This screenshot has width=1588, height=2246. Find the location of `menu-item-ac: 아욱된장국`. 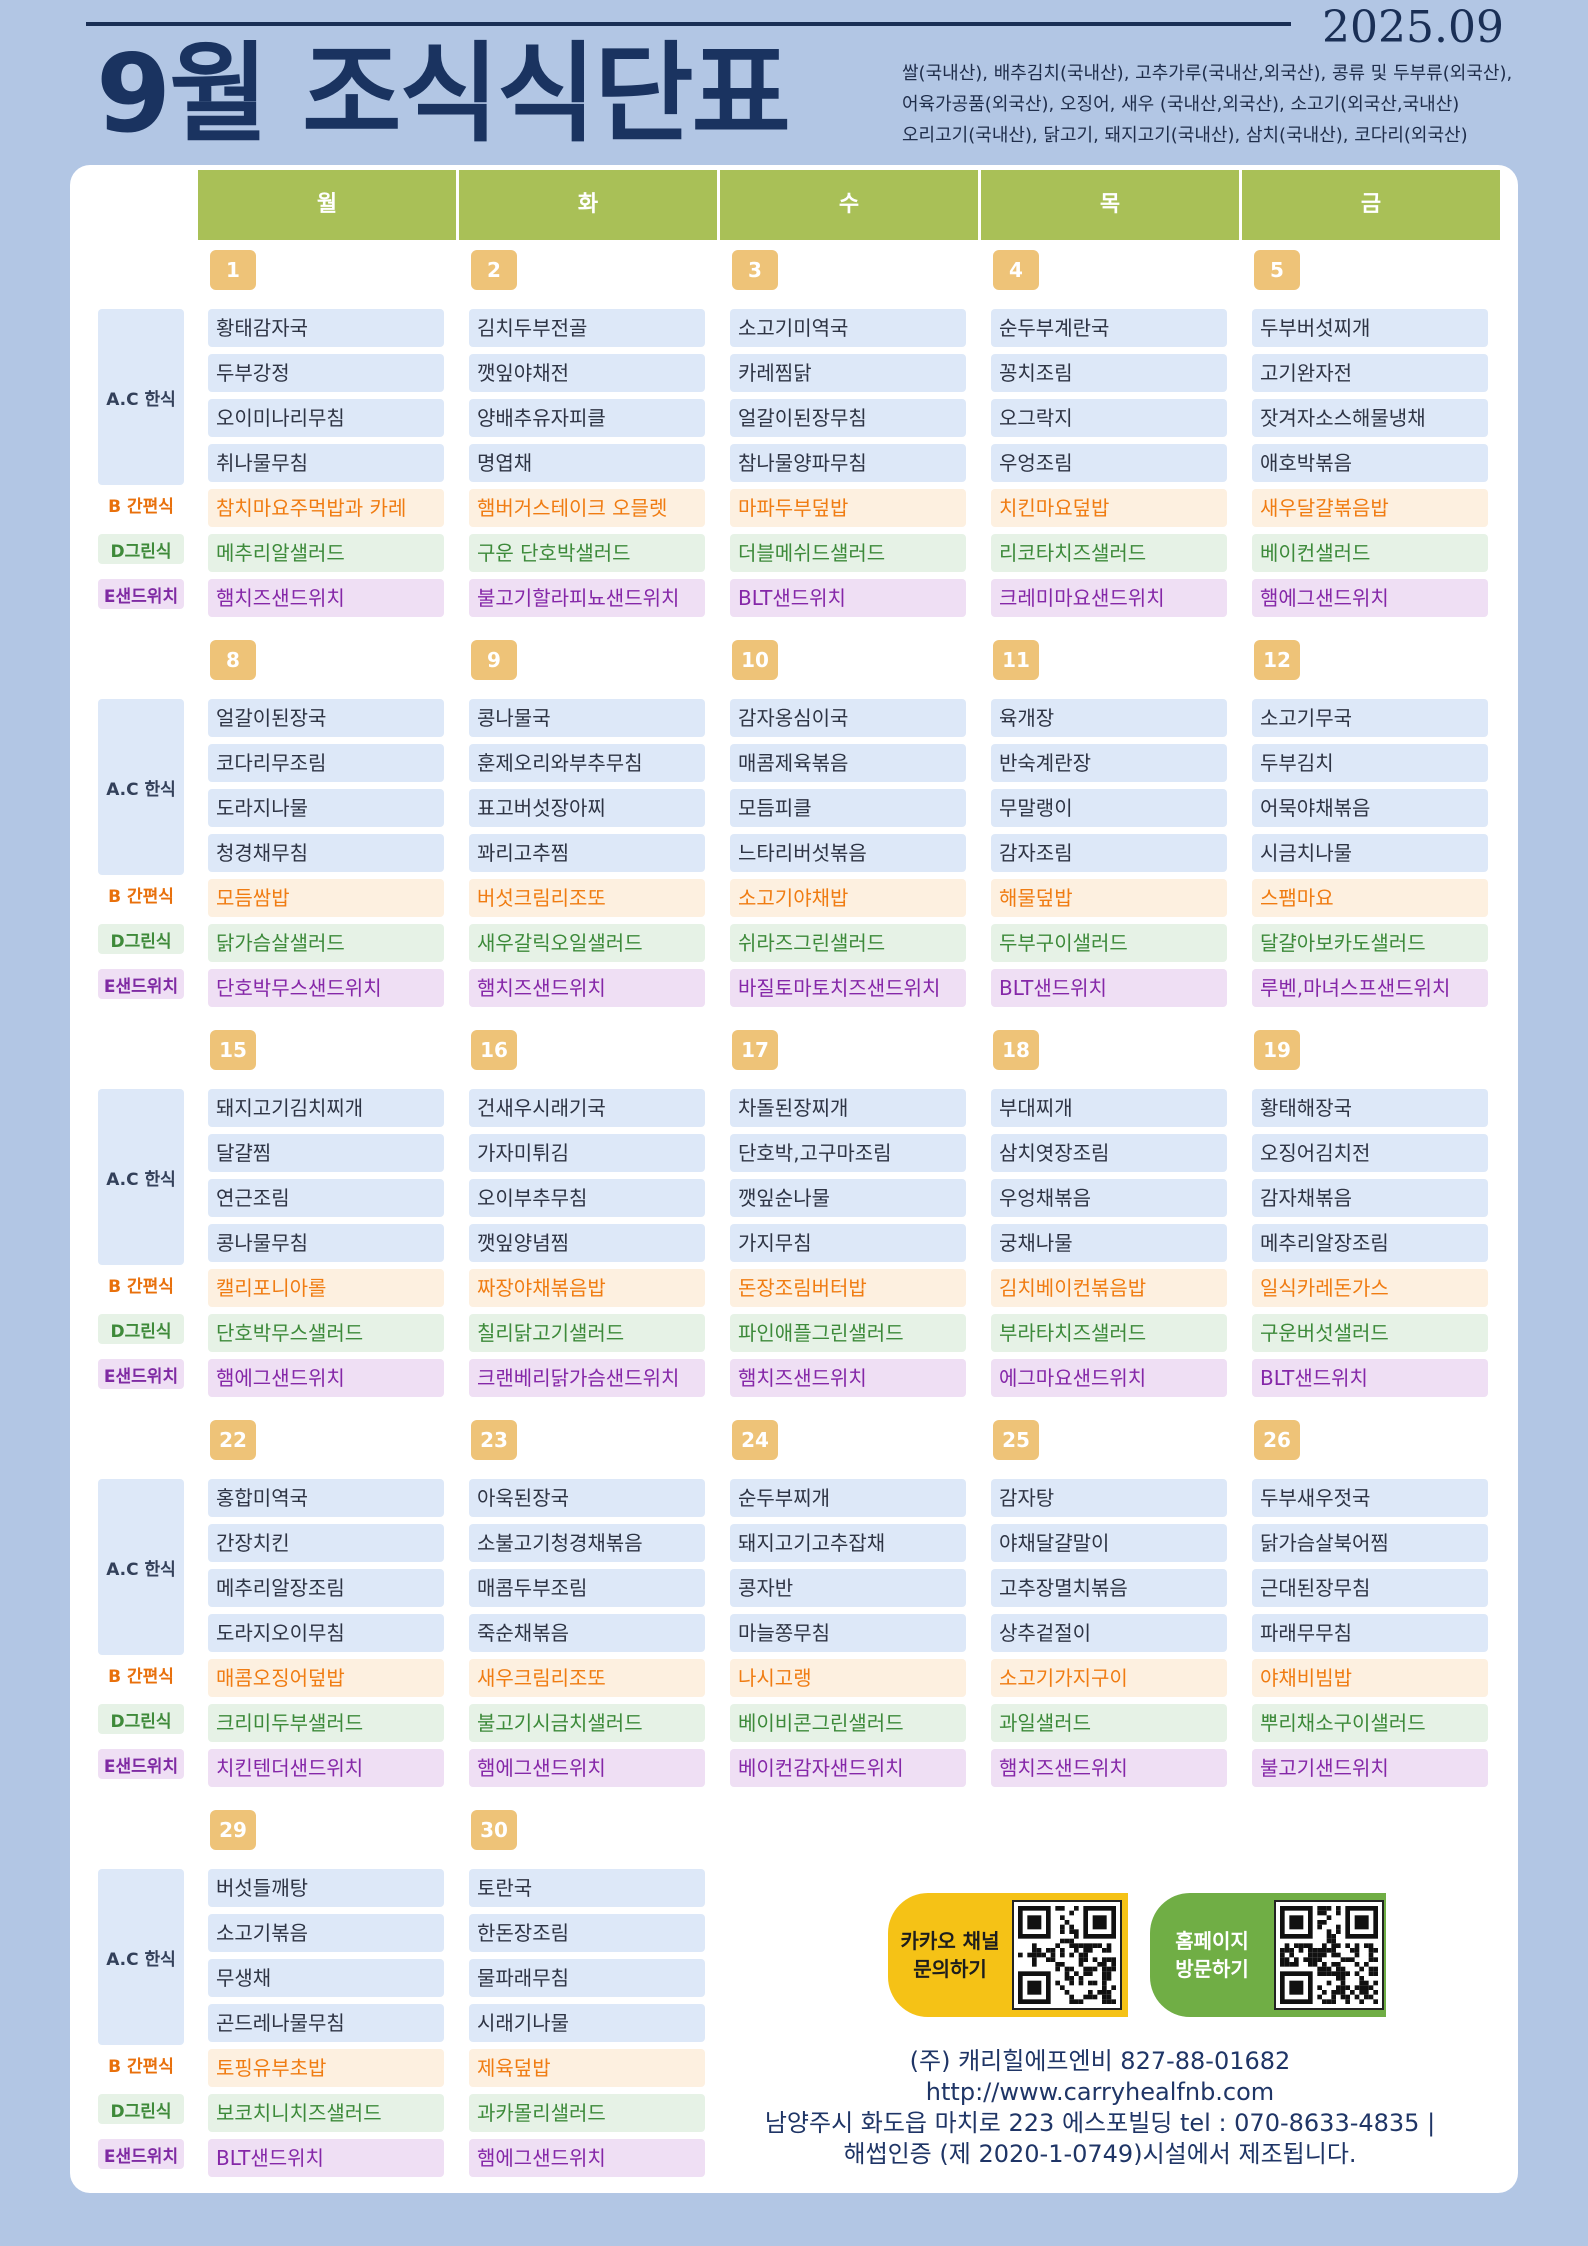

menu-item-ac: 아욱된장국 is located at coordinates (587, 1498).